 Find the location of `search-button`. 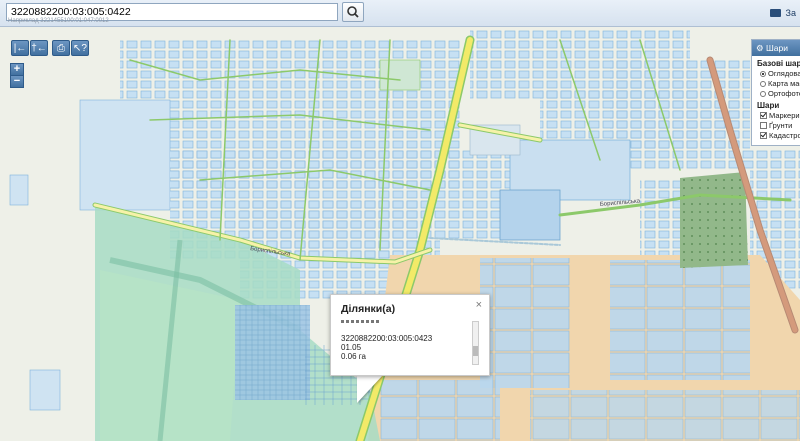

search-button is located at coordinates (353, 12).